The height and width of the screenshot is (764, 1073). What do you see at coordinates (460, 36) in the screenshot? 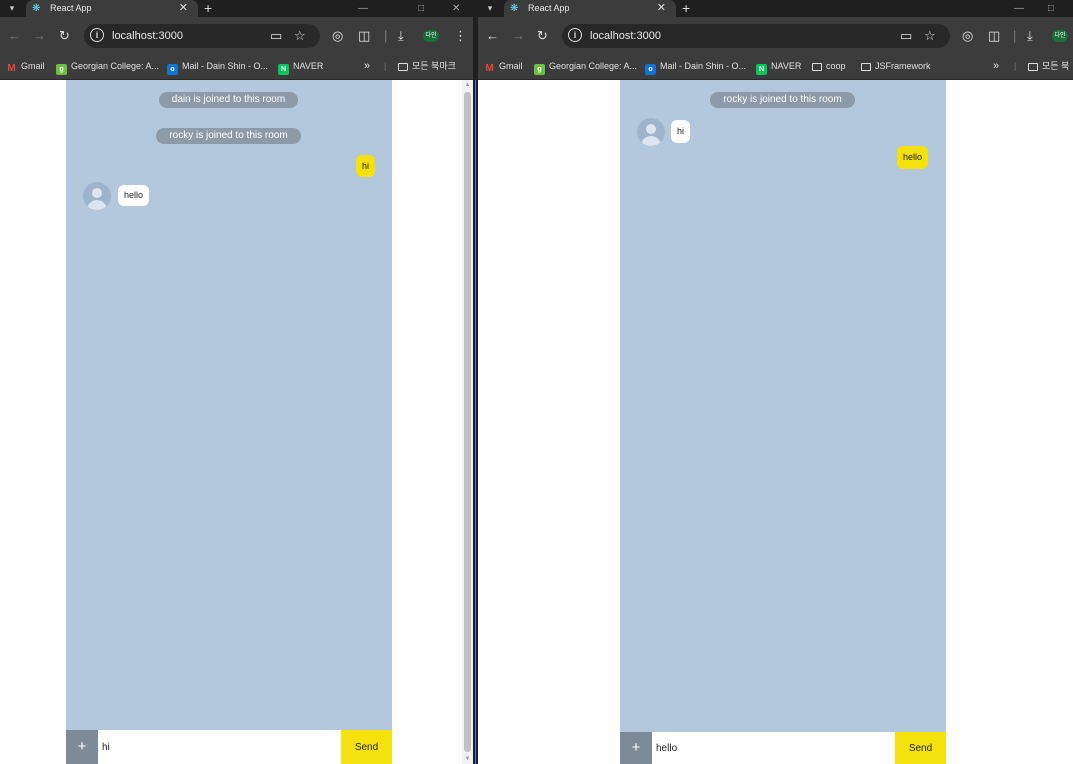
I see `menu-icon: ⋮` at bounding box center [460, 36].